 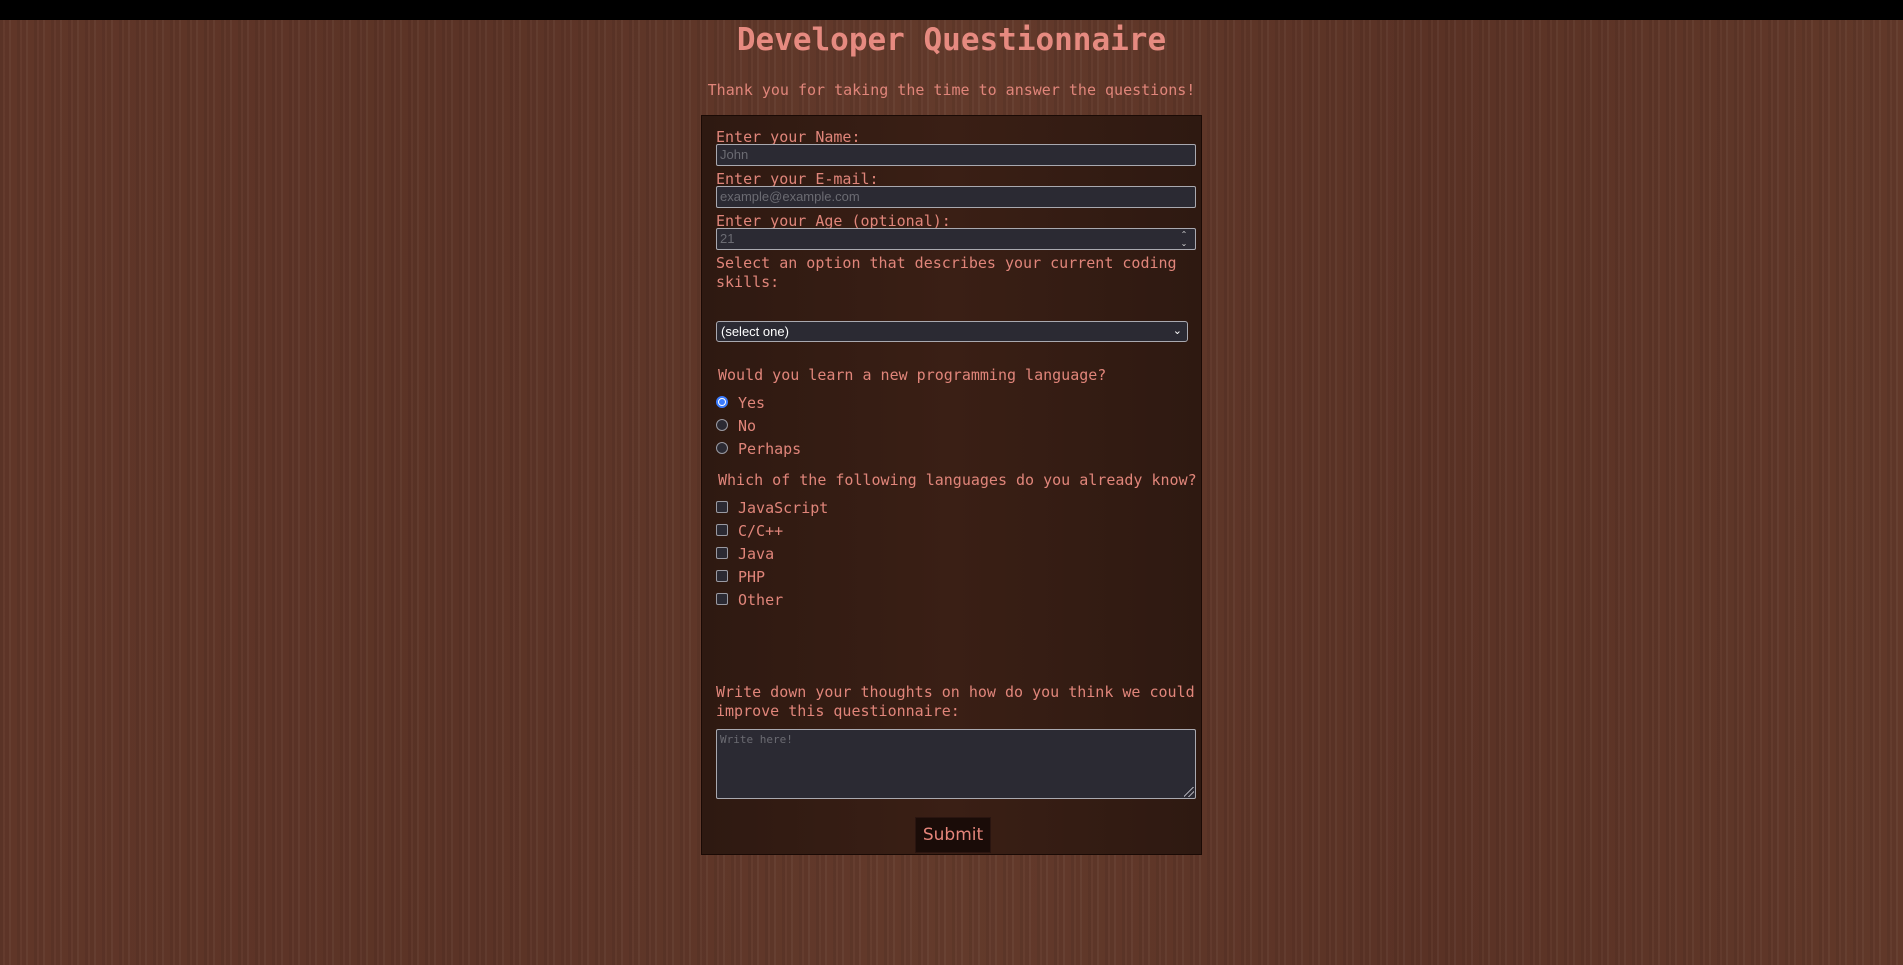 I want to click on checkbox-label: Java, so click(x=756, y=554).